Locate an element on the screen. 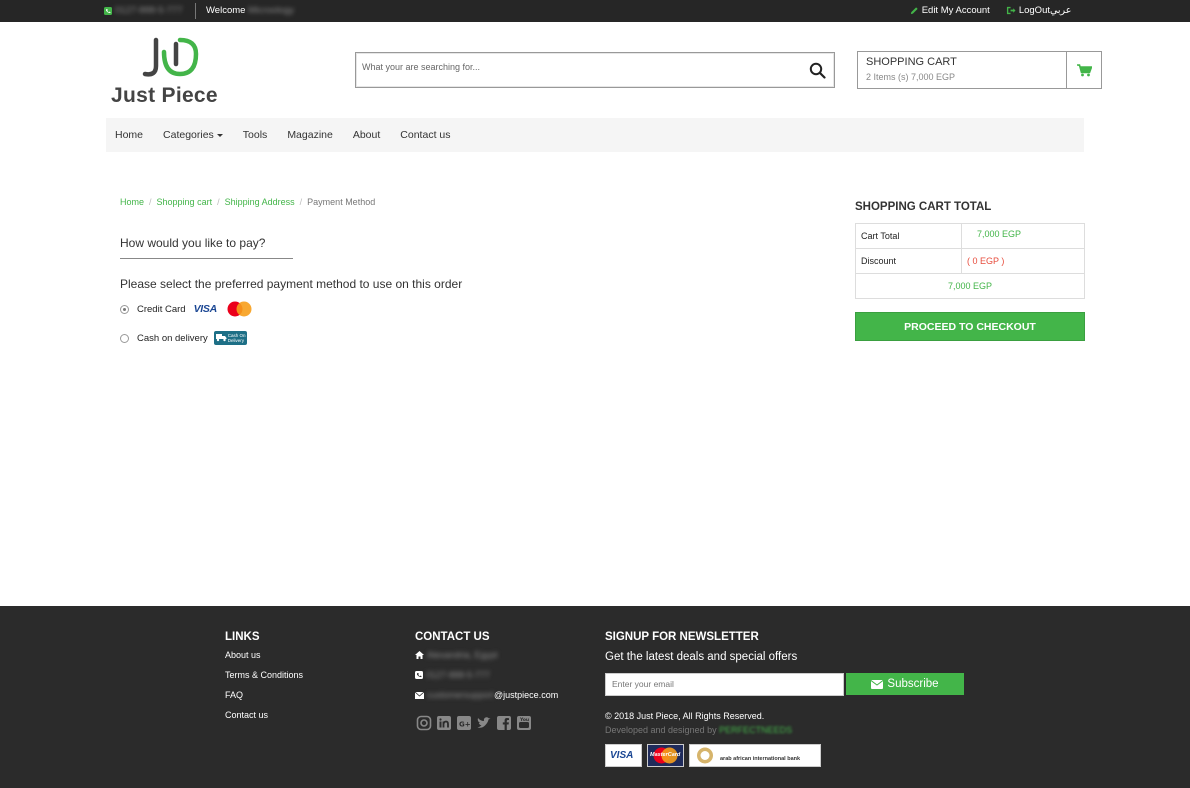 This screenshot has height=788, width=1190. twitter-icon is located at coordinates (483, 722).